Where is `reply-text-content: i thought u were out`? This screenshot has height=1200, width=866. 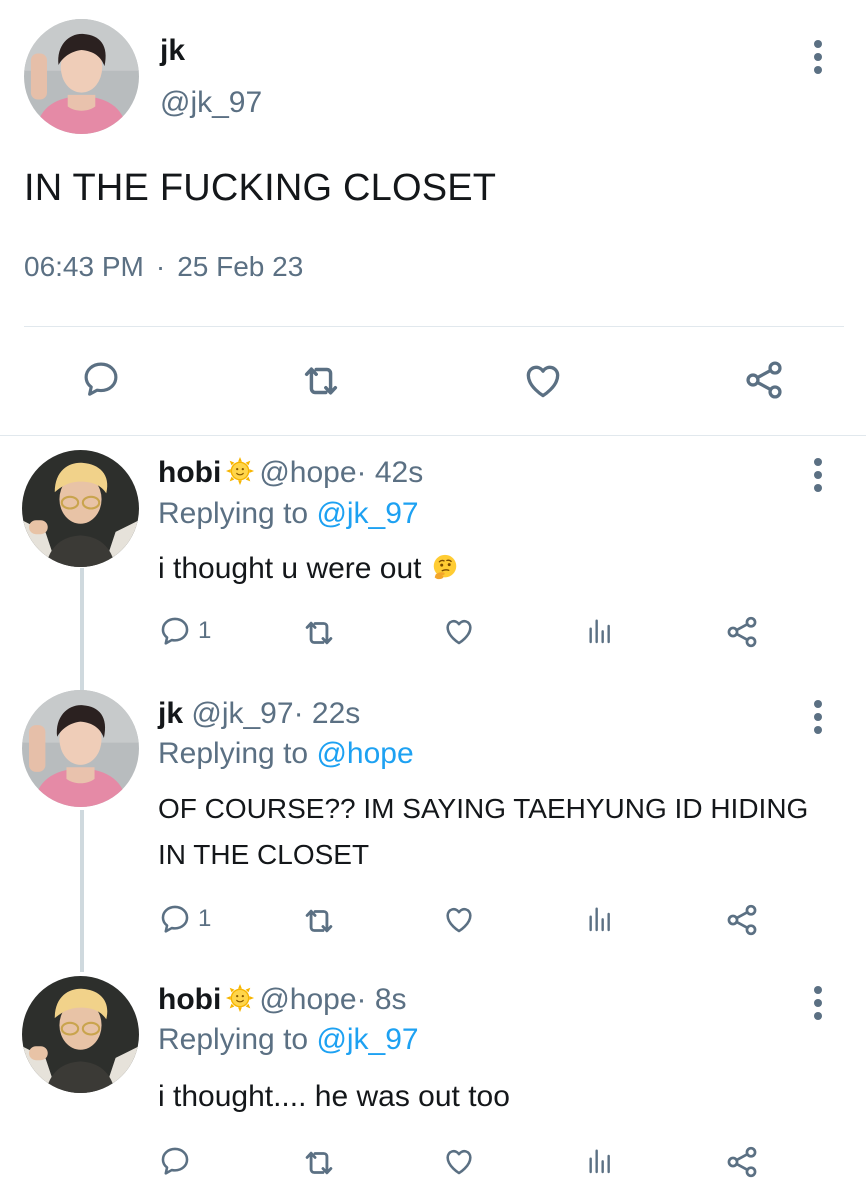
reply-text-content: i thought u were out is located at coordinates (290, 568).